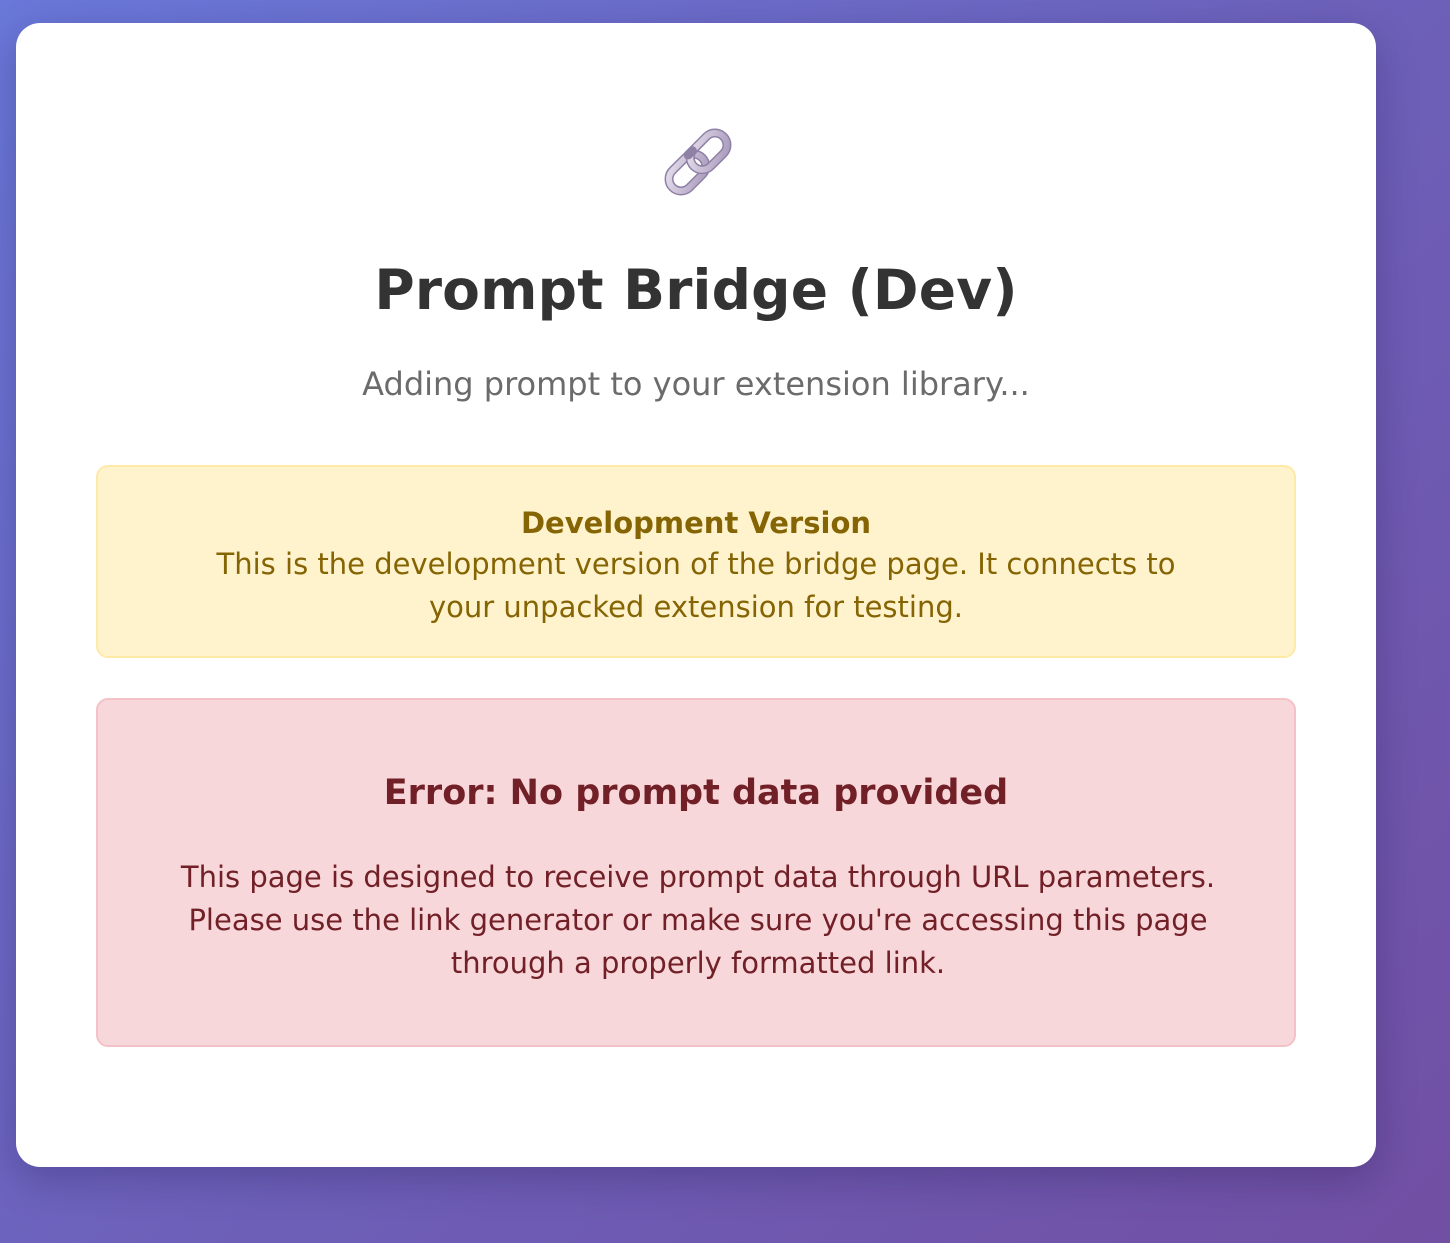  Describe the element at coordinates (696, 523) in the screenshot. I see `notice-title: Development Version` at that location.